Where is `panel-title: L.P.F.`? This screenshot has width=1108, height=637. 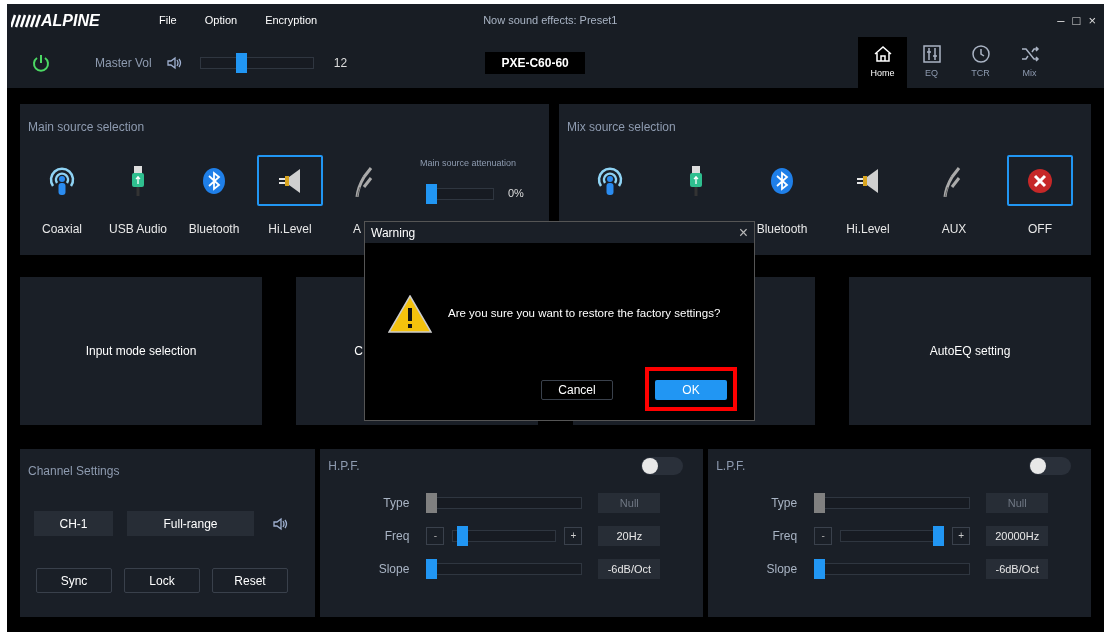
panel-title: L.P.F. is located at coordinates (731, 466).